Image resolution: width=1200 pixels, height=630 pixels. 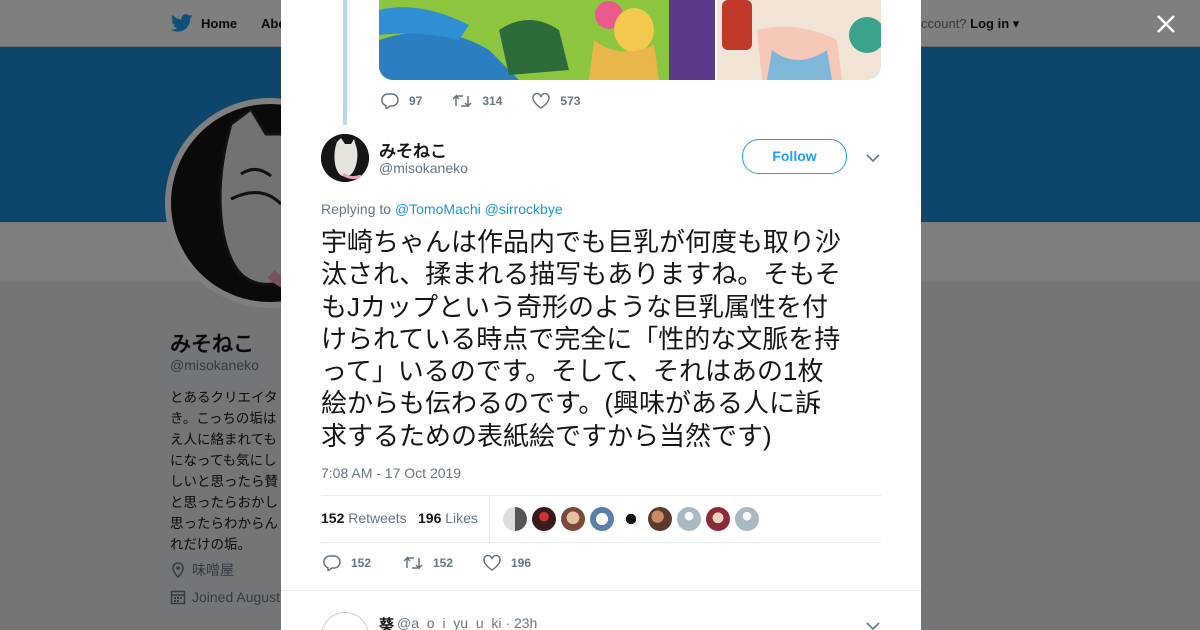 I want to click on tweet-options-button, so click(x=873, y=159).